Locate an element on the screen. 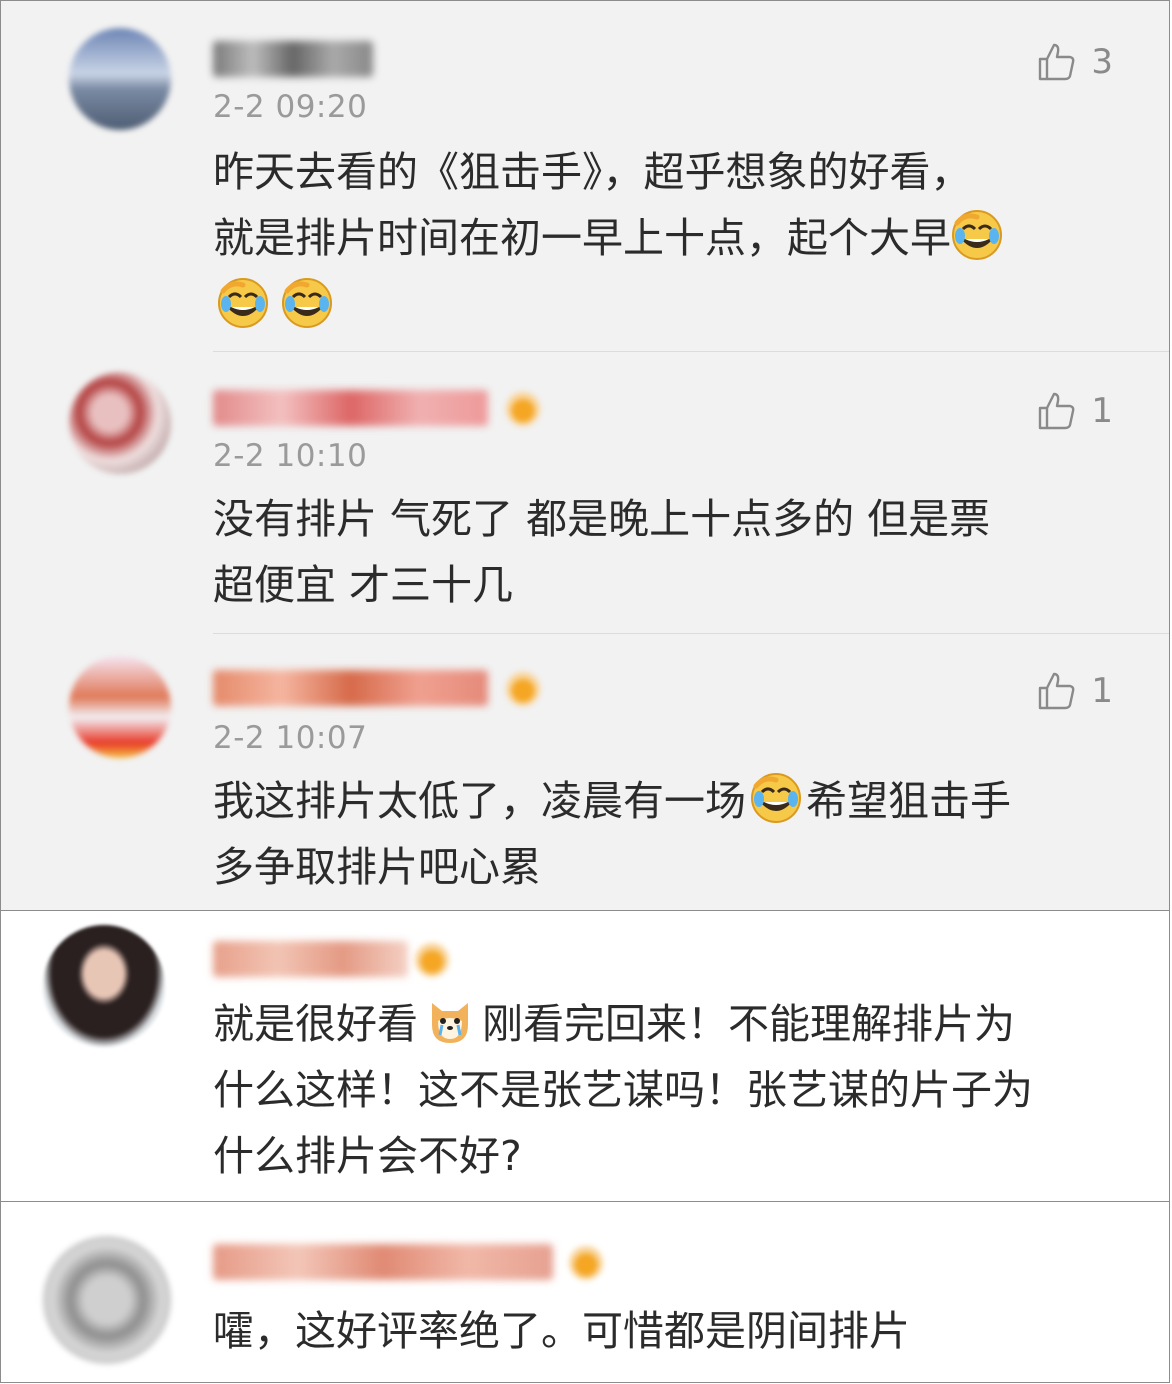 The height and width of the screenshot is (1384, 1172). like-count: 3 is located at coordinates (1102, 62).